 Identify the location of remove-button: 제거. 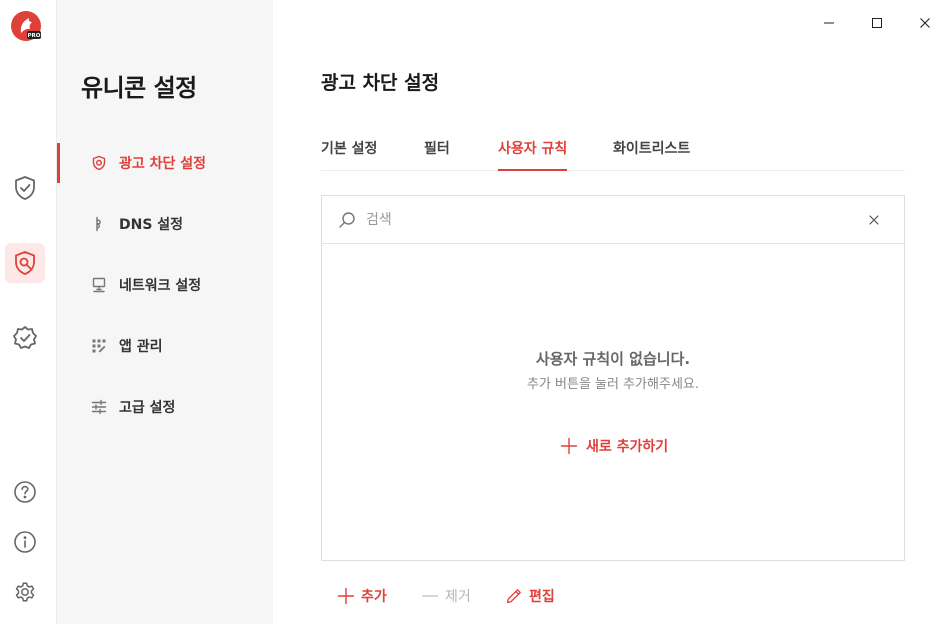
(446, 596).